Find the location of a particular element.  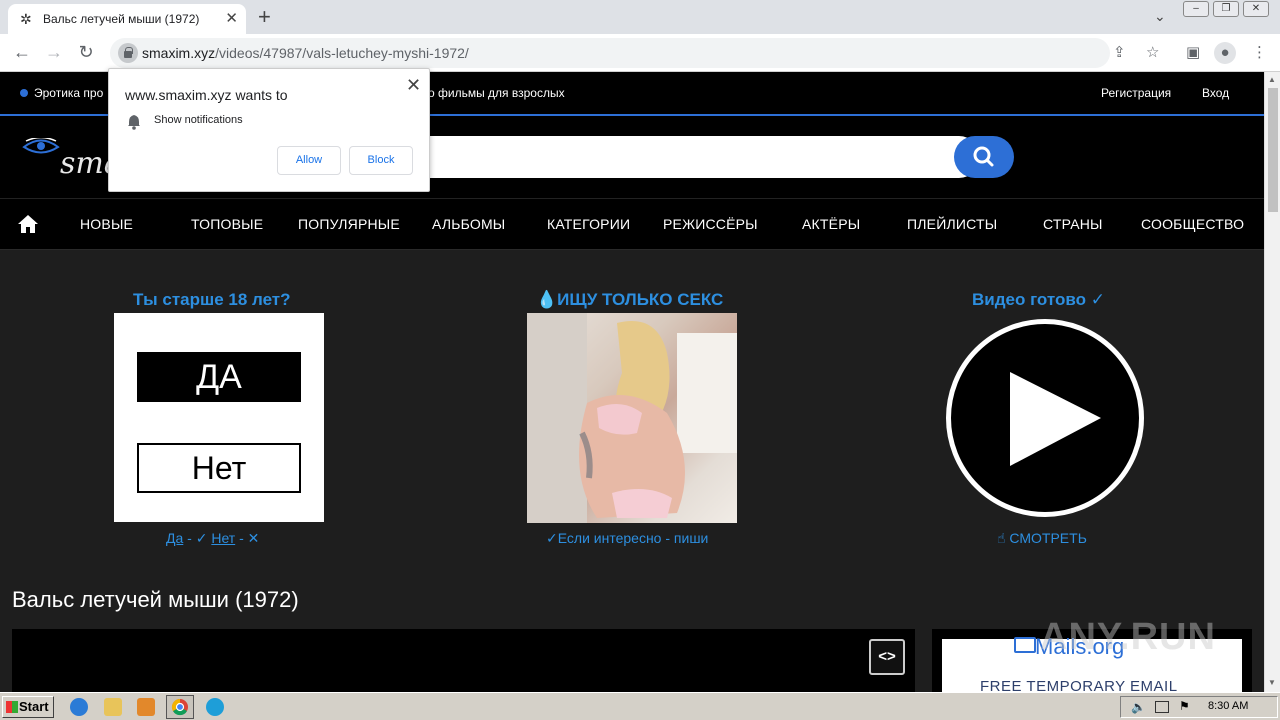

caption-sep-1: - ✓ is located at coordinates (197, 538).